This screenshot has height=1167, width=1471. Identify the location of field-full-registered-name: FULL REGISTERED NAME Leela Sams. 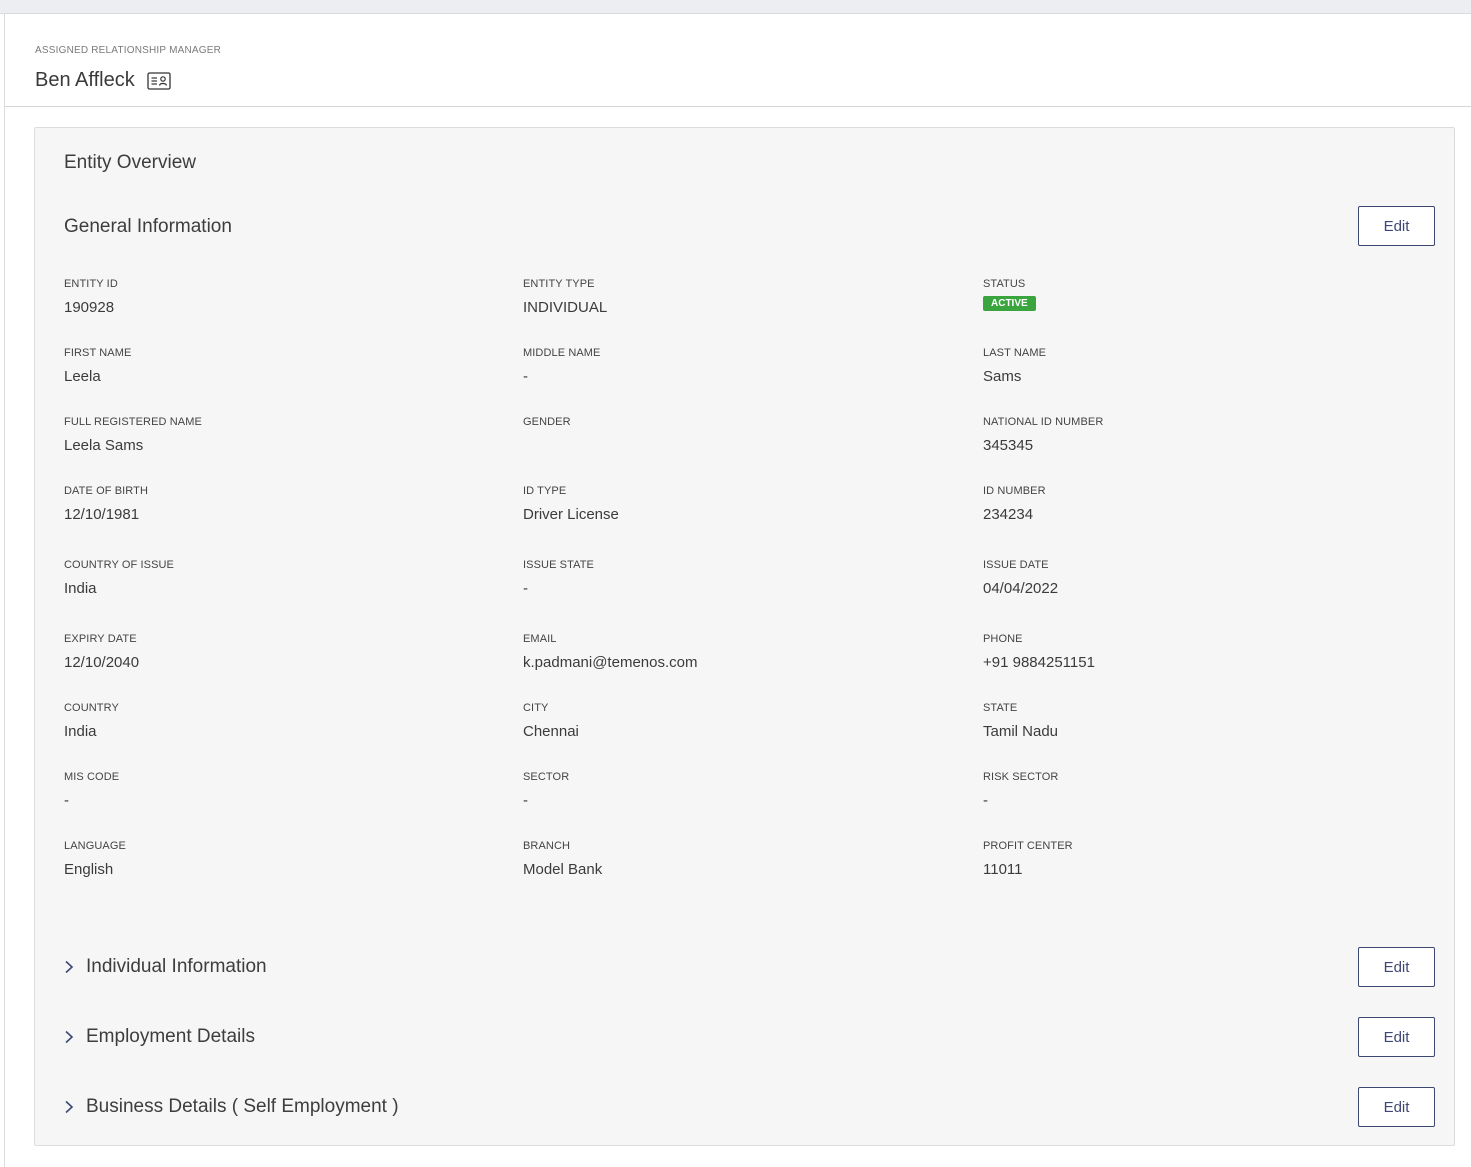
(133, 435).